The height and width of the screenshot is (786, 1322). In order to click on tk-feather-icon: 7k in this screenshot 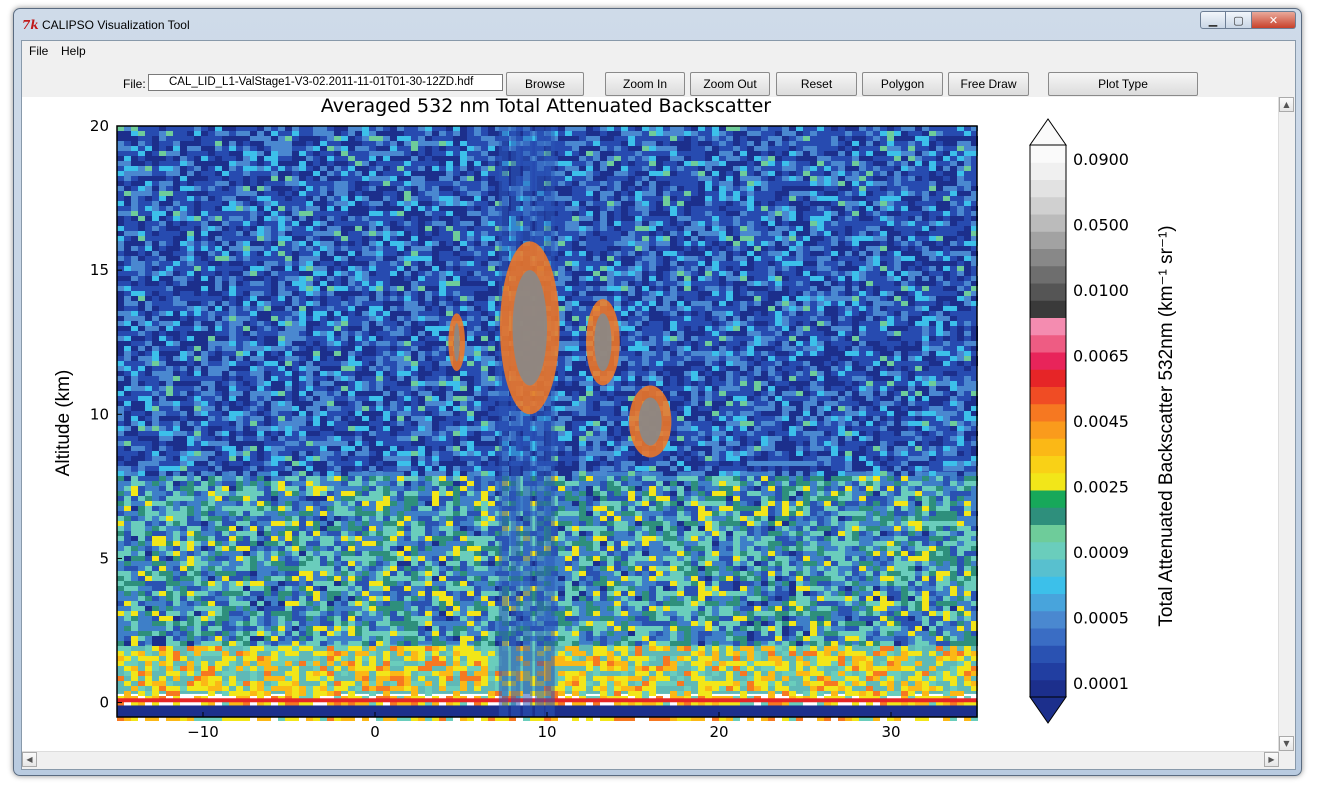, I will do `click(30, 25)`.